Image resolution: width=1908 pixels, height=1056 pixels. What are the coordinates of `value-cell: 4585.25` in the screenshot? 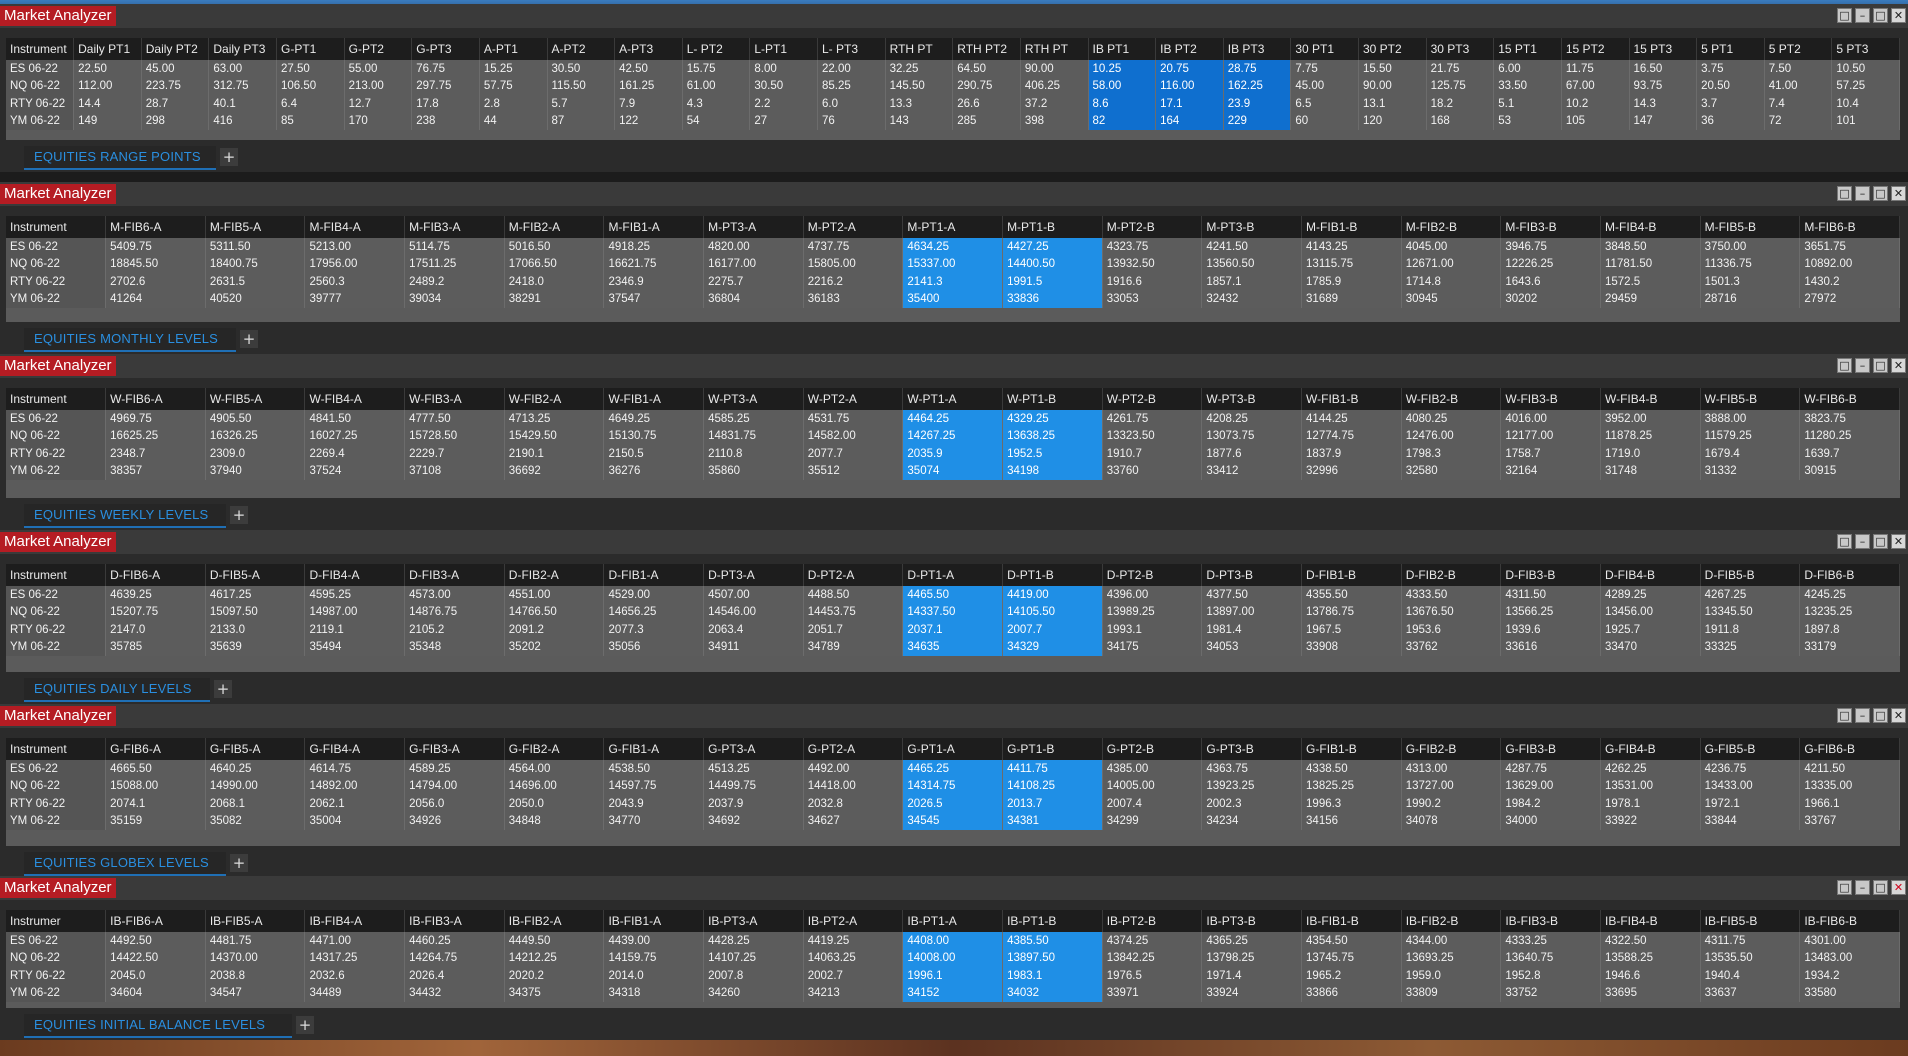 It's located at (753, 419).